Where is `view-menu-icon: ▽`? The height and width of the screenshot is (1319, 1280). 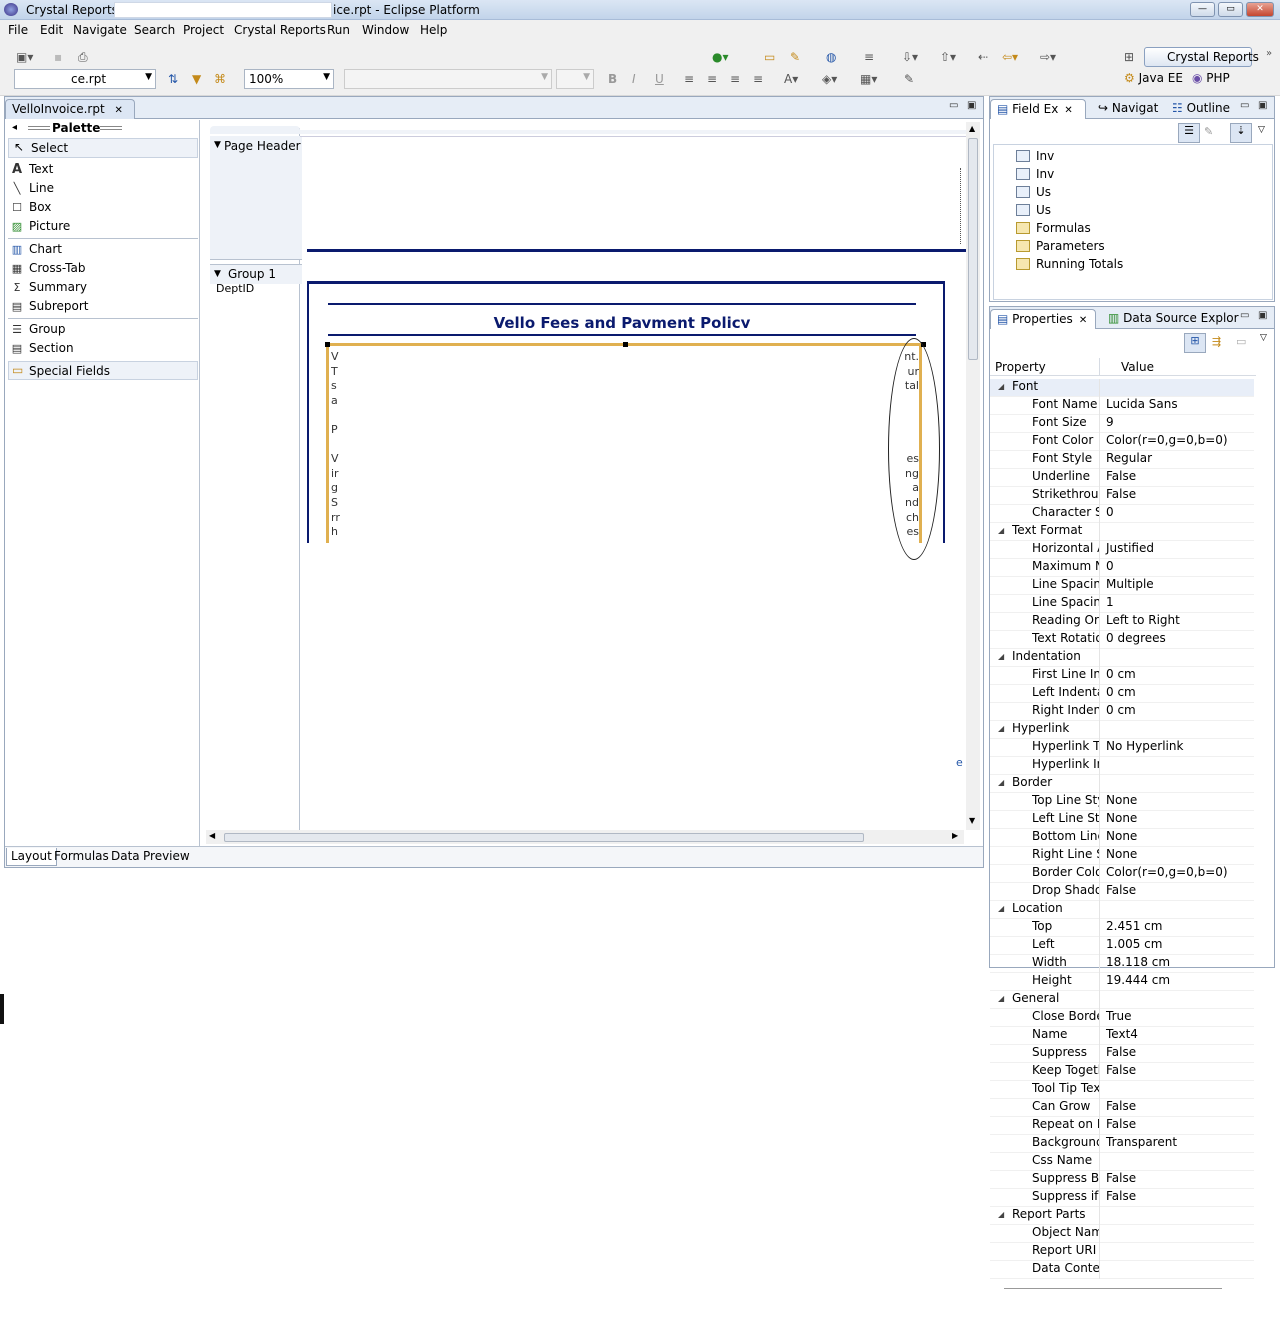 view-menu-icon: ▽ is located at coordinates (1263, 338).